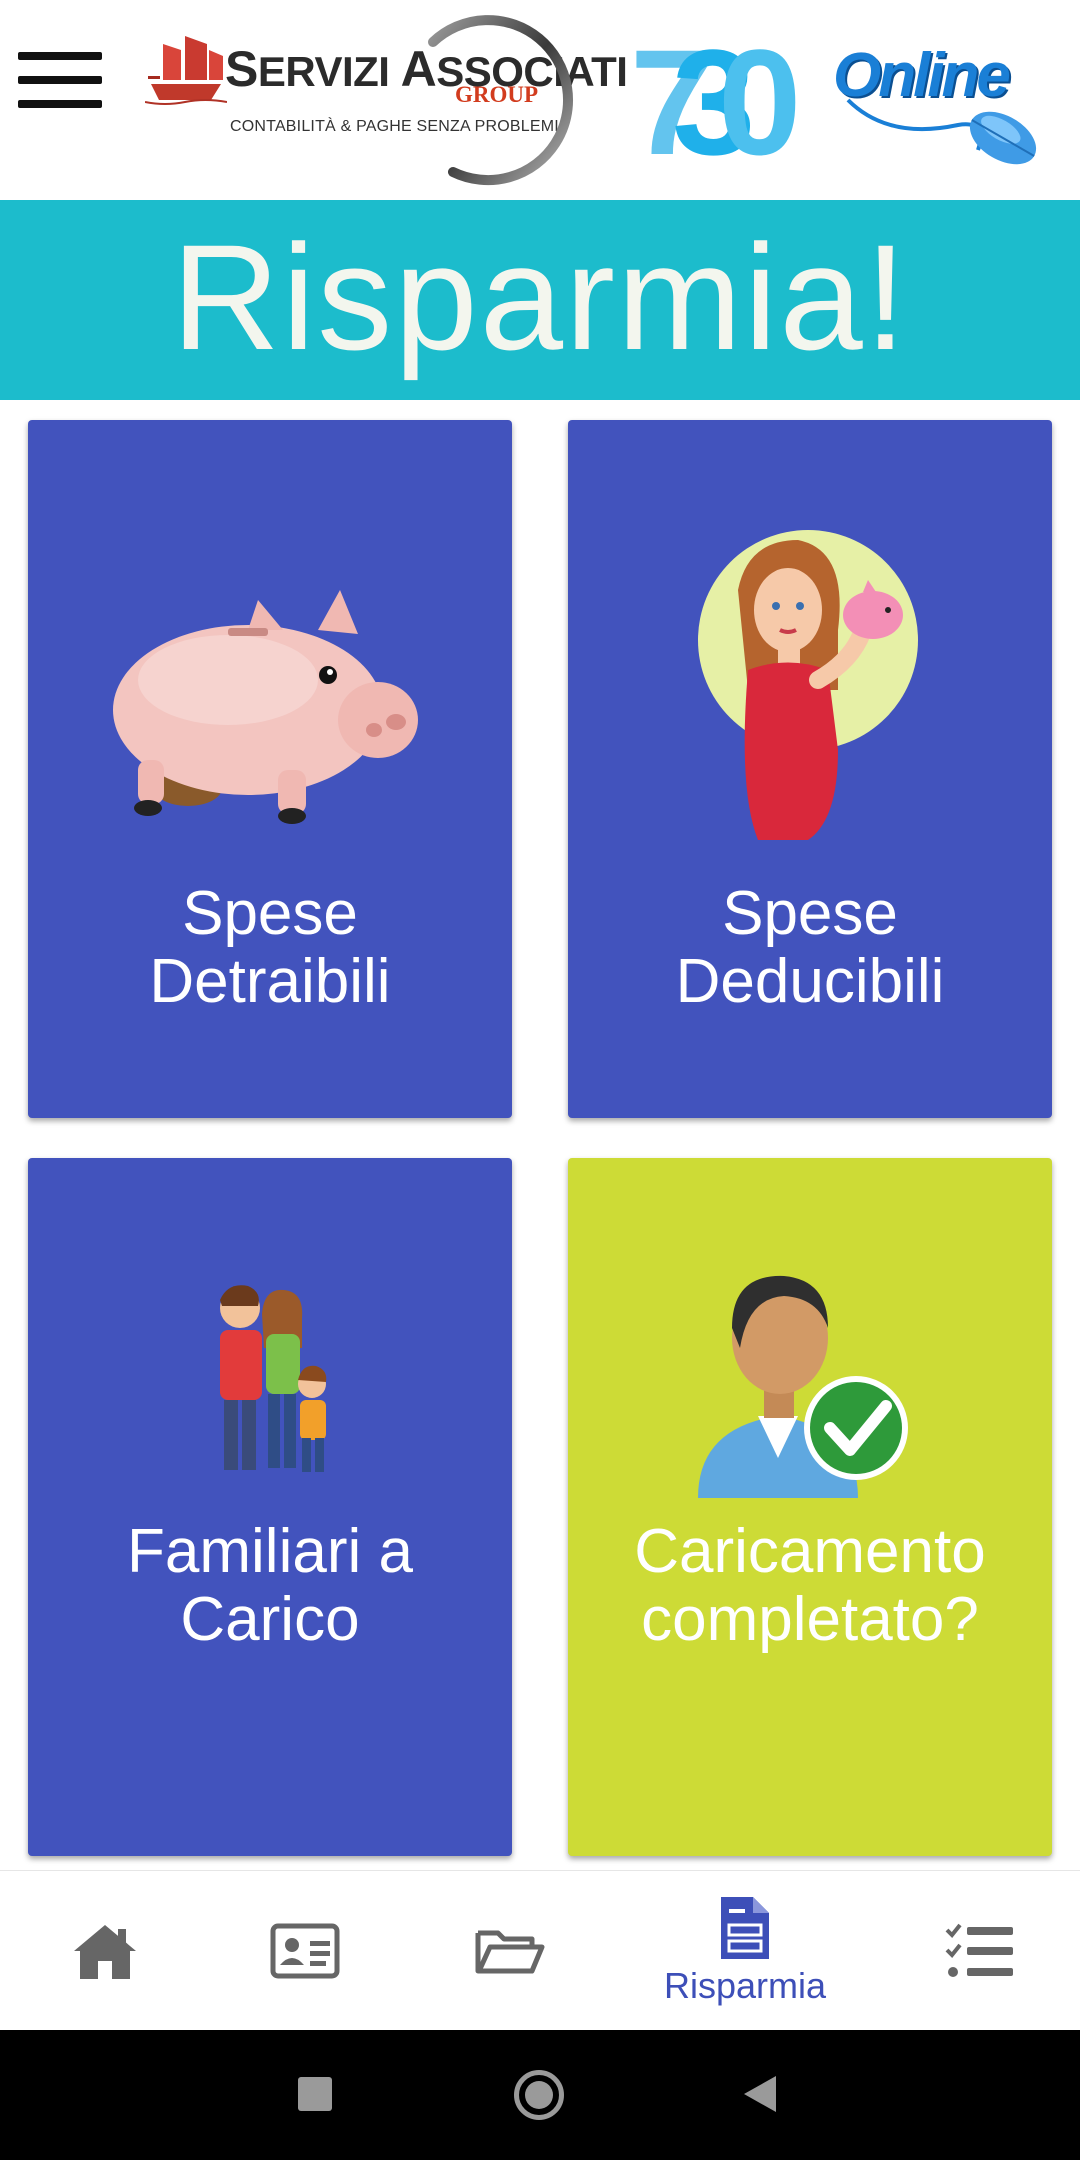 This screenshot has width=1080, height=2160. I want to click on svg-text: 0, so click(759, 96).